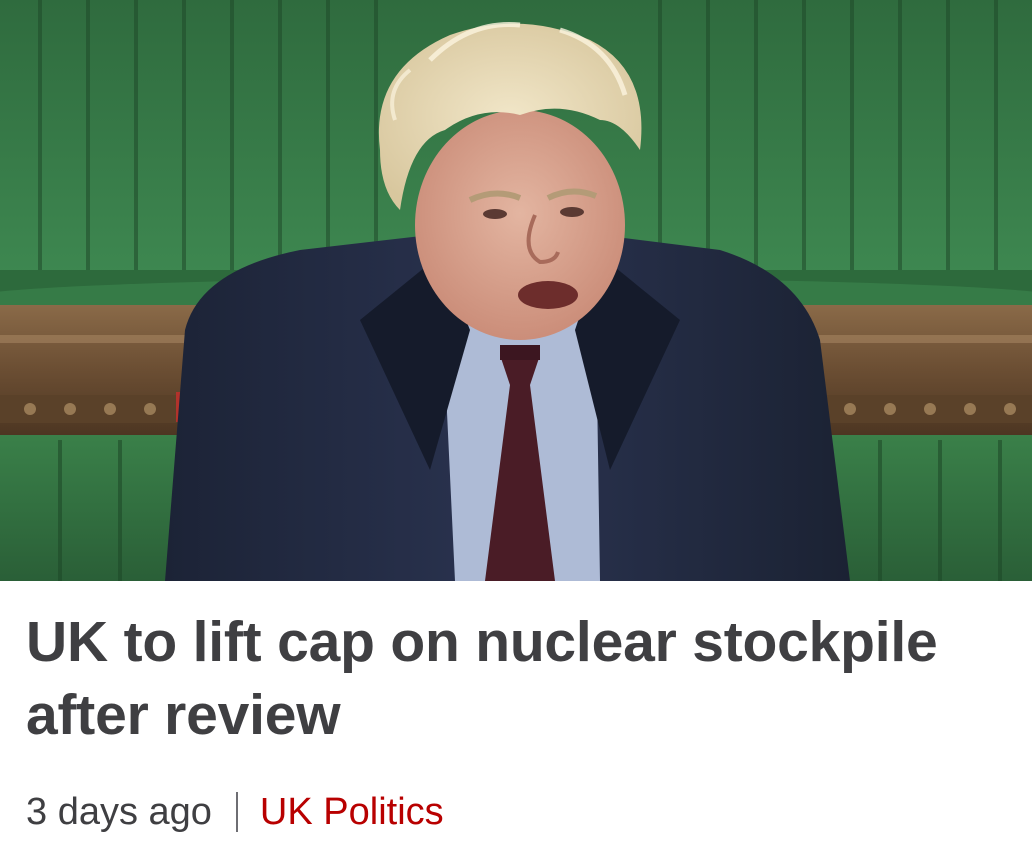 This screenshot has height=863, width=1032. I want to click on article-timestamp: 3 days ago, so click(119, 811).